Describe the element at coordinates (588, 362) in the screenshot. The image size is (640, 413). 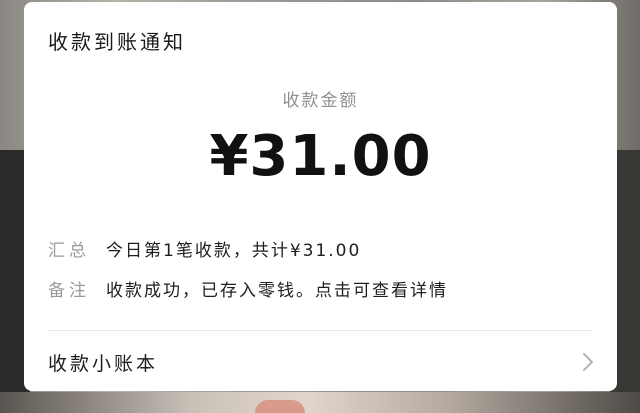
I see `chevron-right-icon` at that location.